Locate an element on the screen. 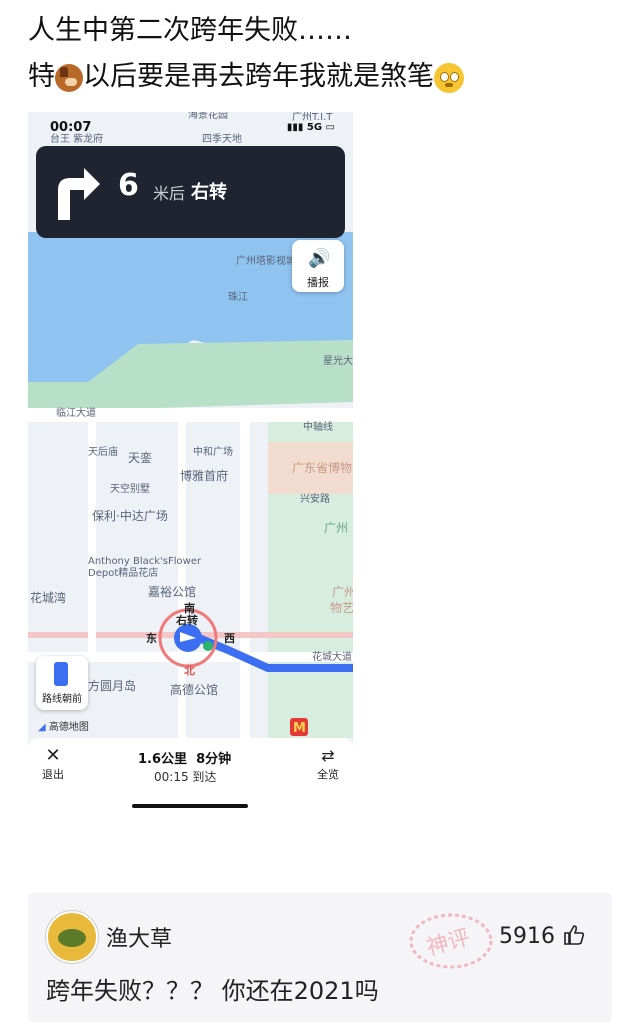 The image size is (640, 1032). route-duration: 8分钟 is located at coordinates (214, 759).